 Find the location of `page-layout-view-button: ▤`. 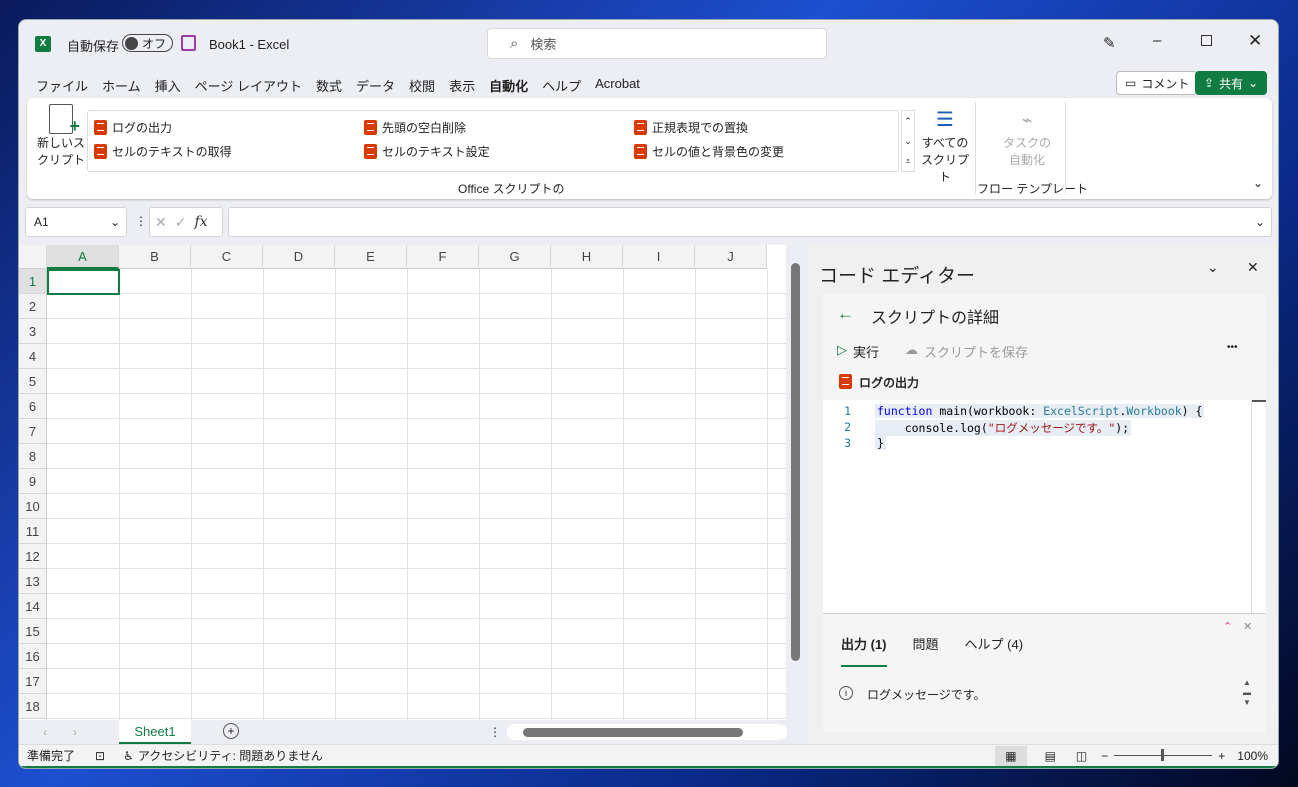

page-layout-view-button: ▤ is located at coordinates (1050, 756).